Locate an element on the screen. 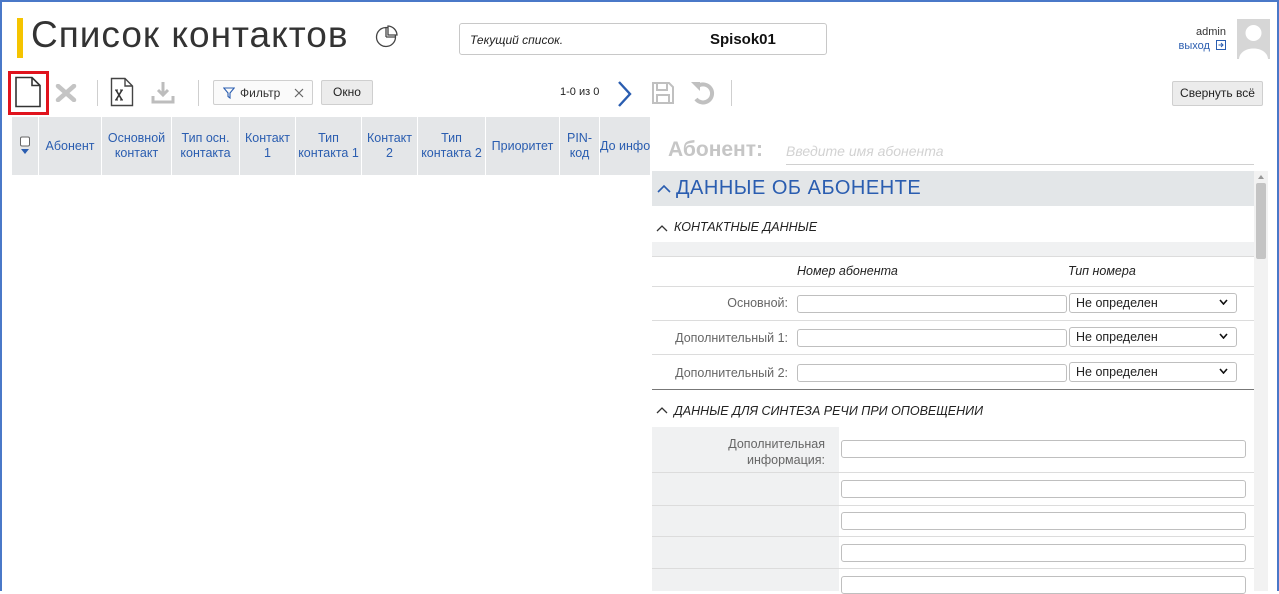  extra-1-type-select: Не определен is located at coordinates (1153, 337).